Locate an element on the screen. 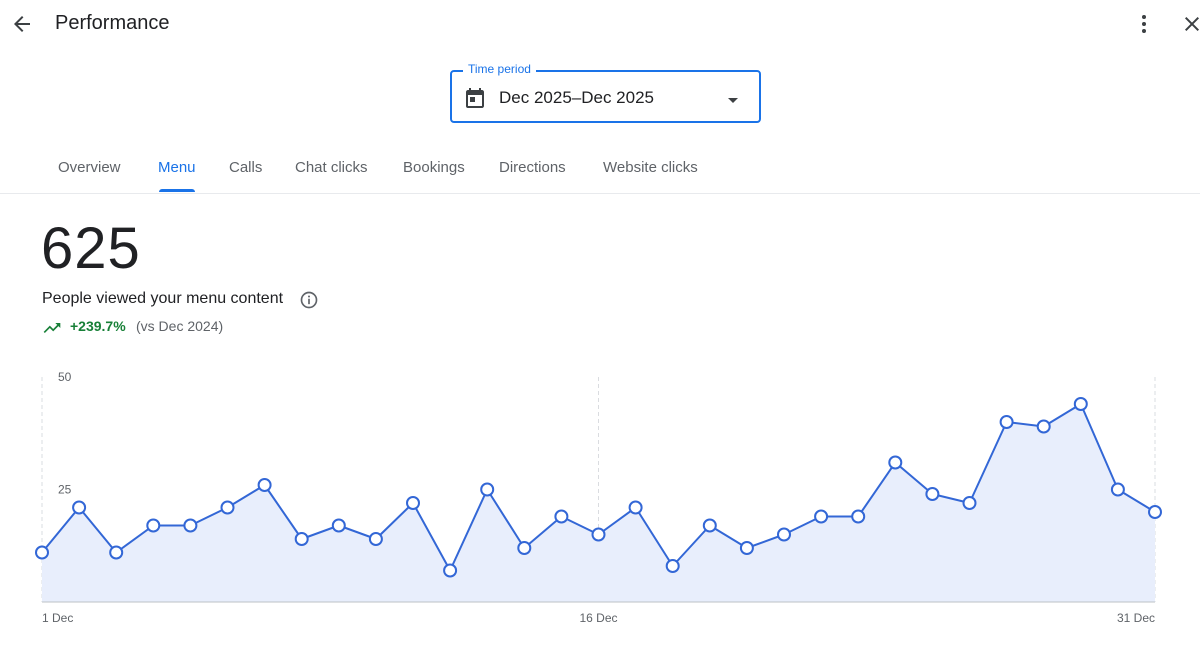 The height and width of the screenshot is (662, 1200). tab-directions: Directions is located at coordinates (532, 167).